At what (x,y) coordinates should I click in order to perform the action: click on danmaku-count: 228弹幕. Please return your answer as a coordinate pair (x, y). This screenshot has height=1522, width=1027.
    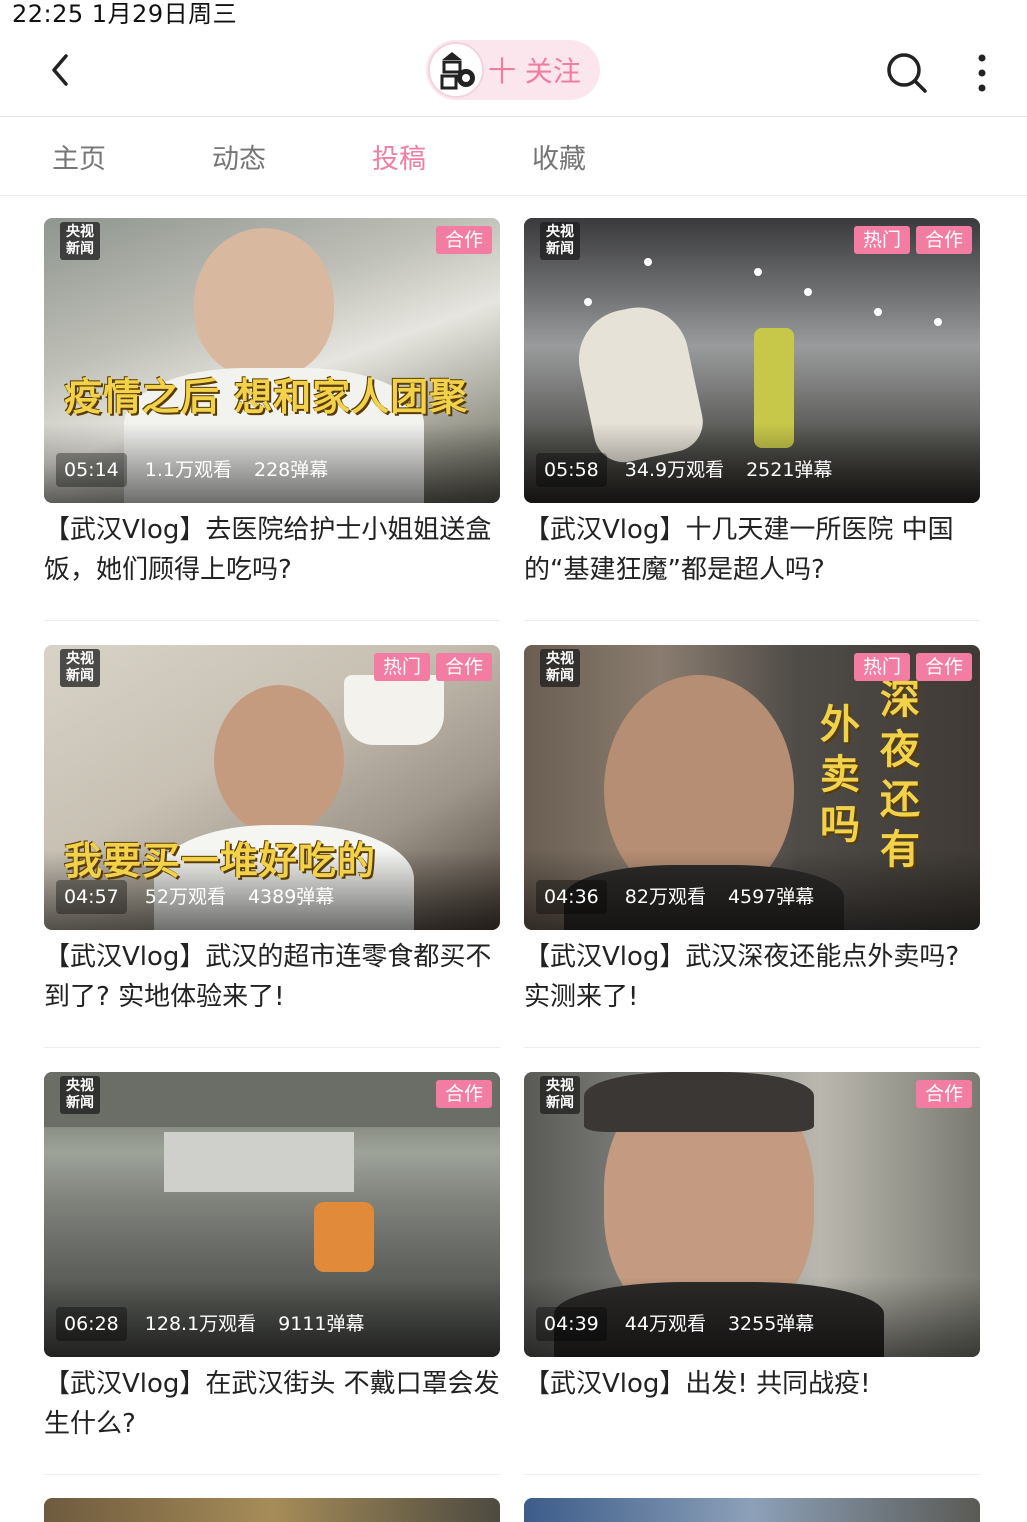
    Looking at the image, I should click on (291, 470).